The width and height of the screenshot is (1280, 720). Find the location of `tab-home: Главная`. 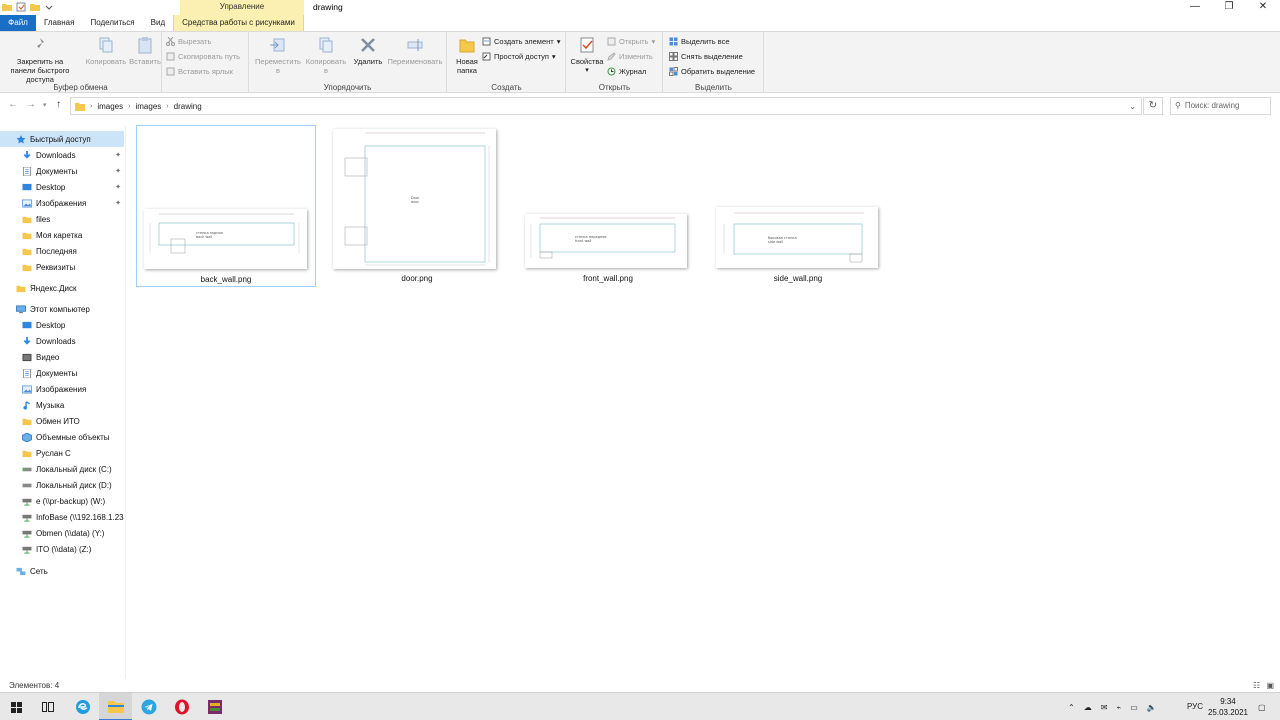

tab-home: Главная is located at coordinates (59, 23).